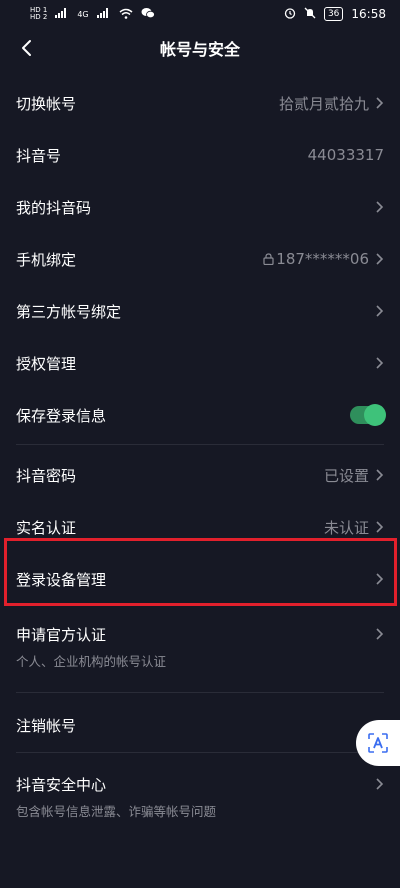 The width and height of the screenshot is (400, 888). I want to click on signal-icon, so click(62, 14).